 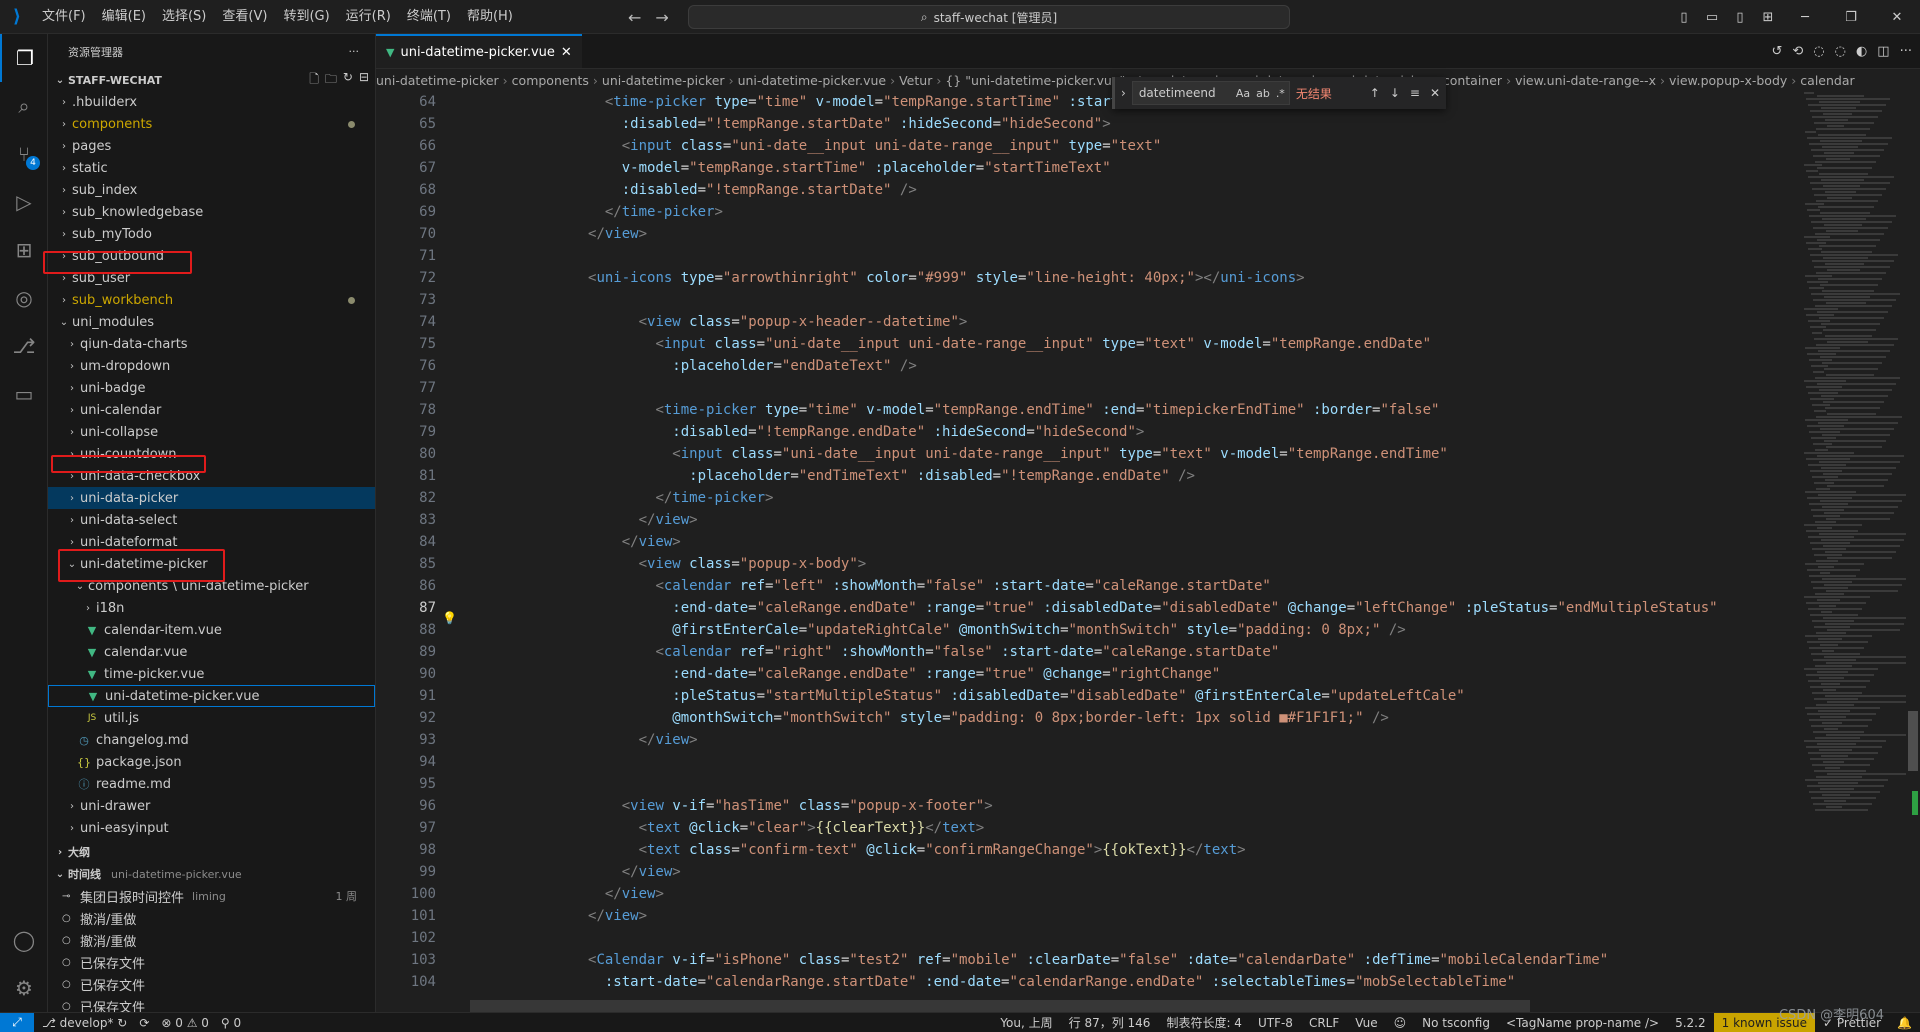 What do you see at coordinates (1855, 542) in the screenshot?
I see `minimap` at bounding box center [1855, 542].